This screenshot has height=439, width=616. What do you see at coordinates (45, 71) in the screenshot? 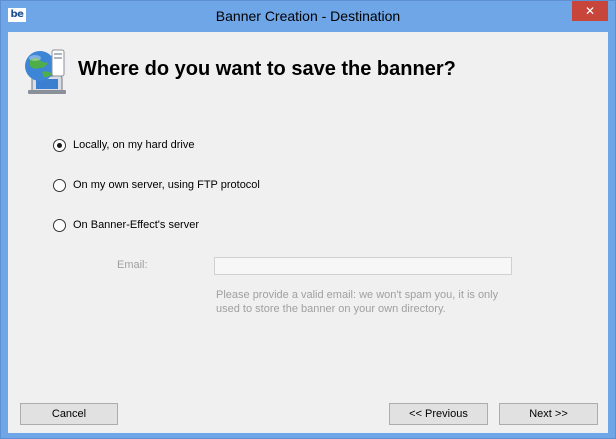
I see `globe-computer-icon` at bounding box center [45, 71].